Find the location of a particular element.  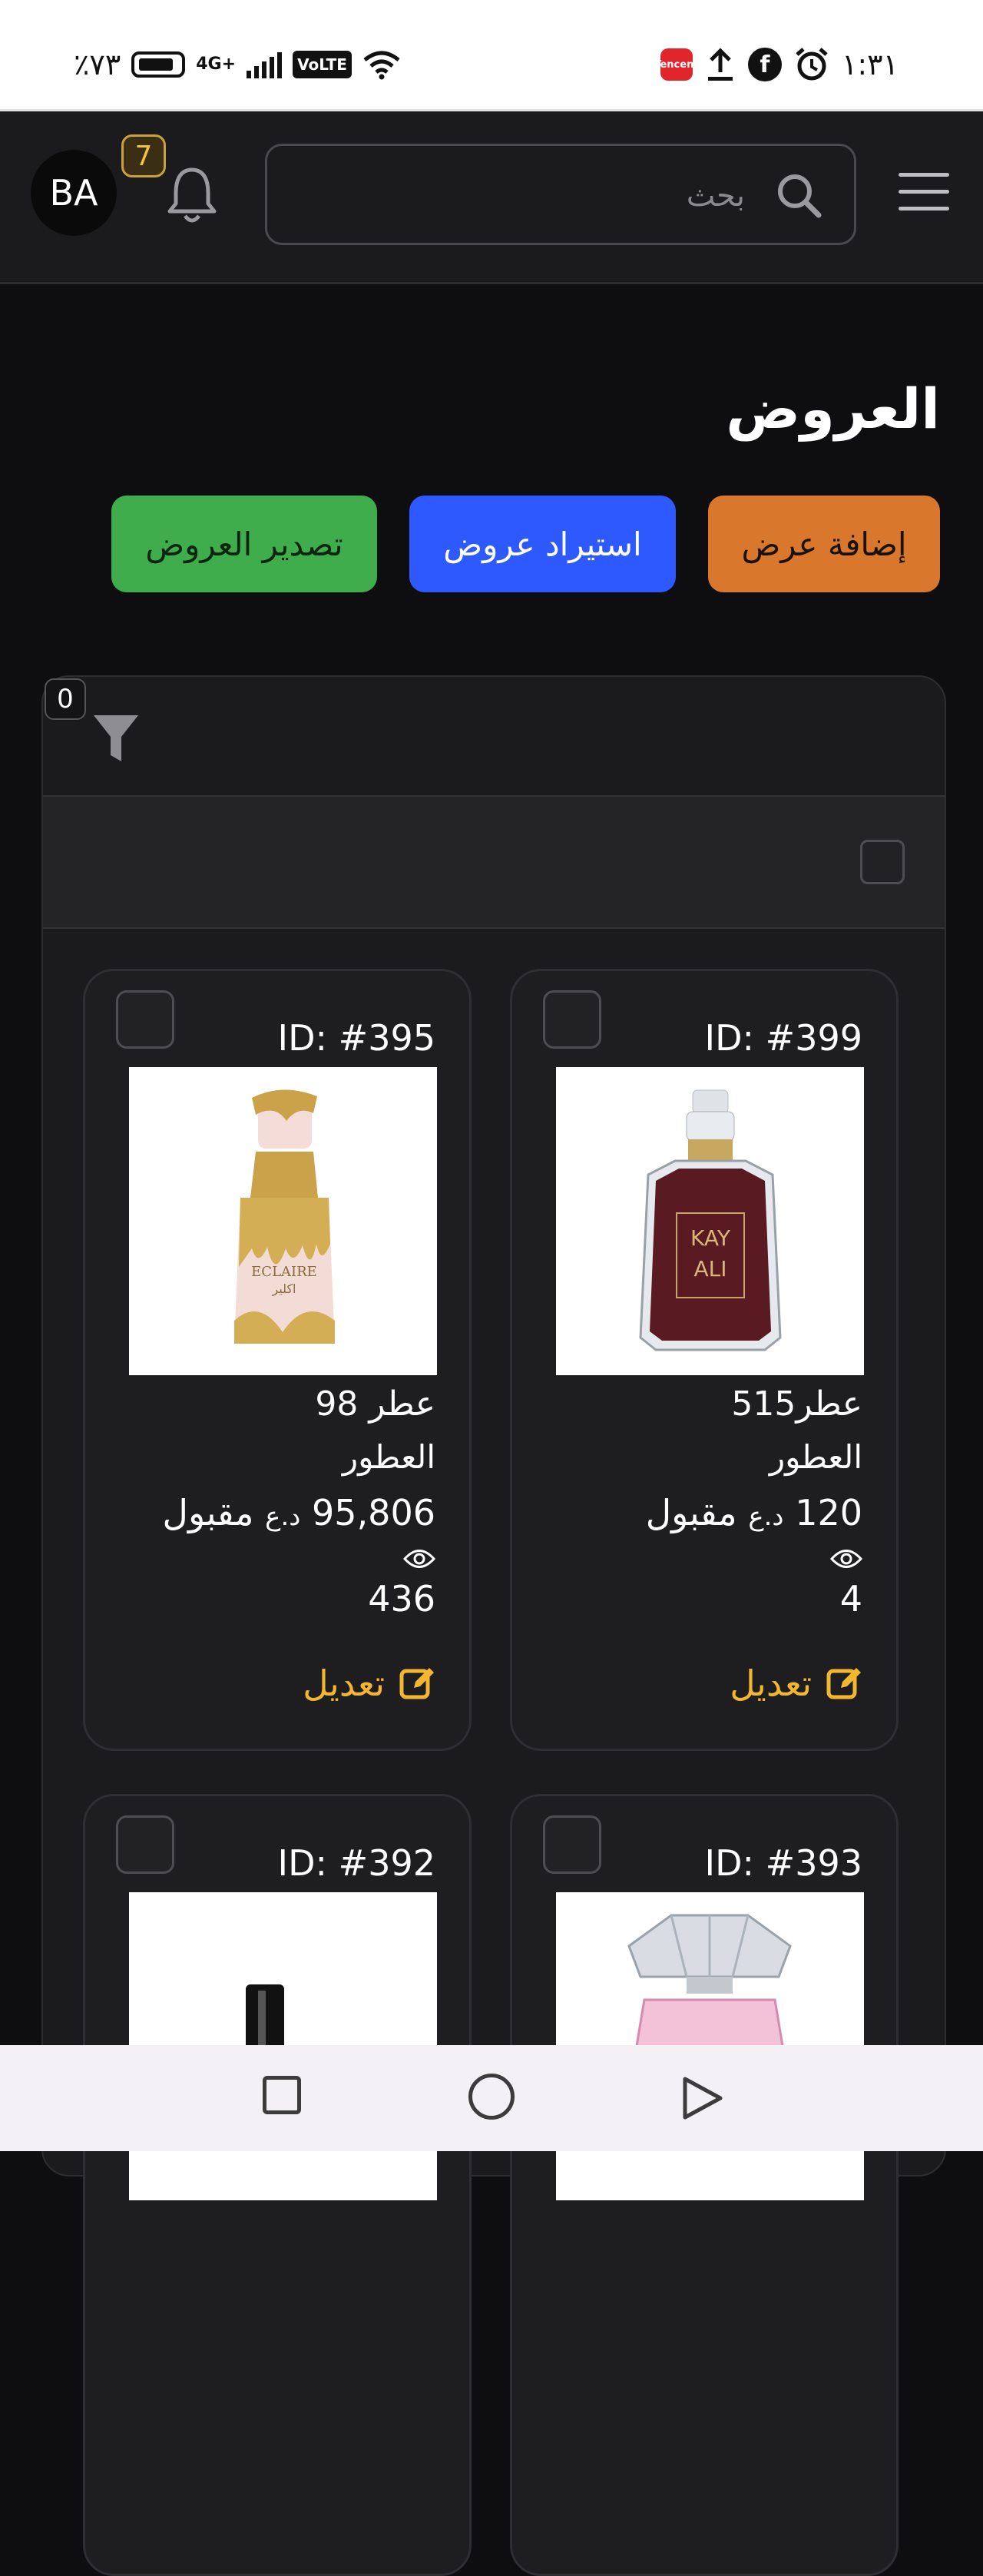

filter-count-badge: 0 is located at coordinates (65, 699).